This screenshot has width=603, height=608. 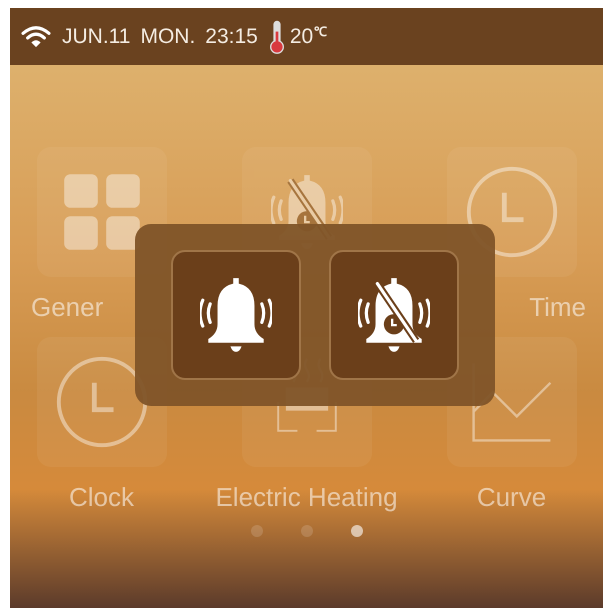 What do you see at coordinates (101, 497) in the screenshot?
I see `tile-label: Clock` at bounding box center [101, 497].